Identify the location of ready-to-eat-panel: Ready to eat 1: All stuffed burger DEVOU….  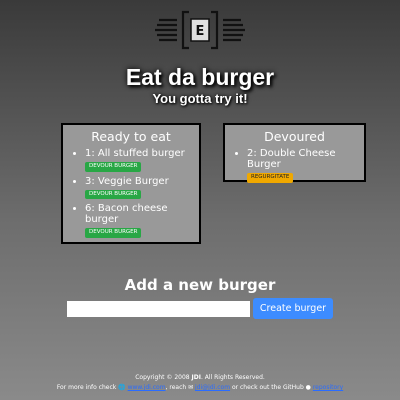
(131, 183).